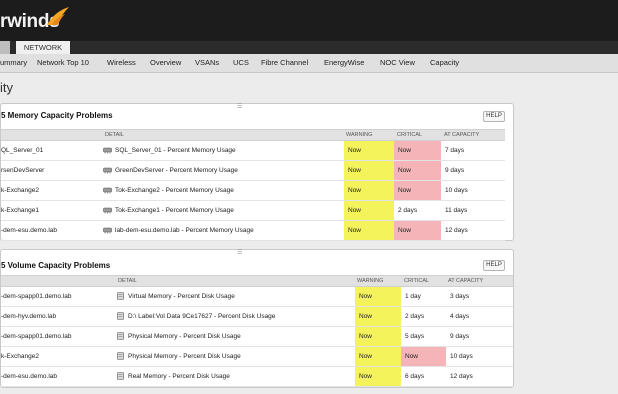 The height and width of the screenshot is (394, 618). I want to click on nav-item-energywise: EnergyWise, so click(344, 63).